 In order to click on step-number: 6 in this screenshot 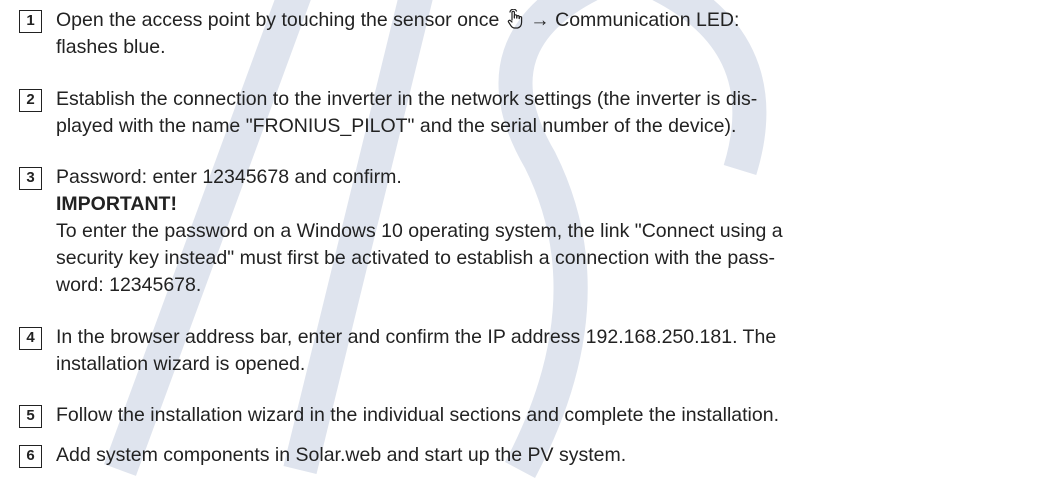, I will do `click(30, 456)`.